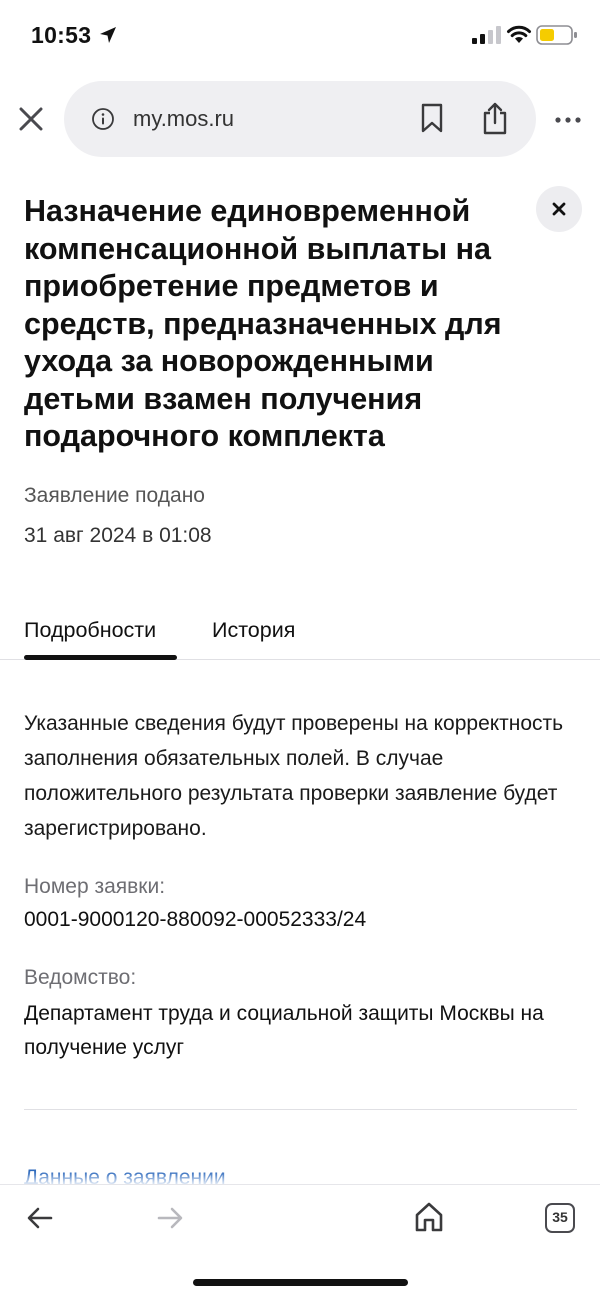 The width and height of the screenshot is (600, 1297). What do you see at coordinates (95, 886) in the screenshot?
I see `application-number-label: Номер заявки:` at bounding box center [95, 886].